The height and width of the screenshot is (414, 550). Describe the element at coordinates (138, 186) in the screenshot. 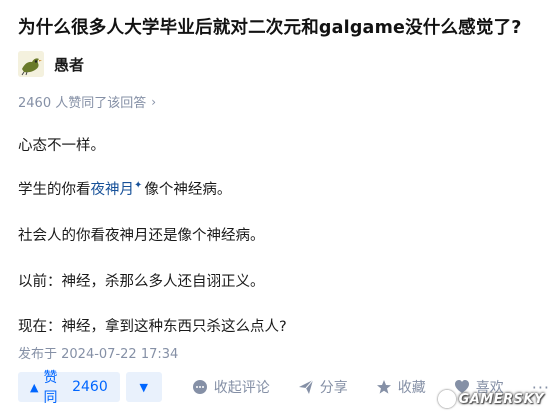

I see `sparkle-icon: ✦` at that location.